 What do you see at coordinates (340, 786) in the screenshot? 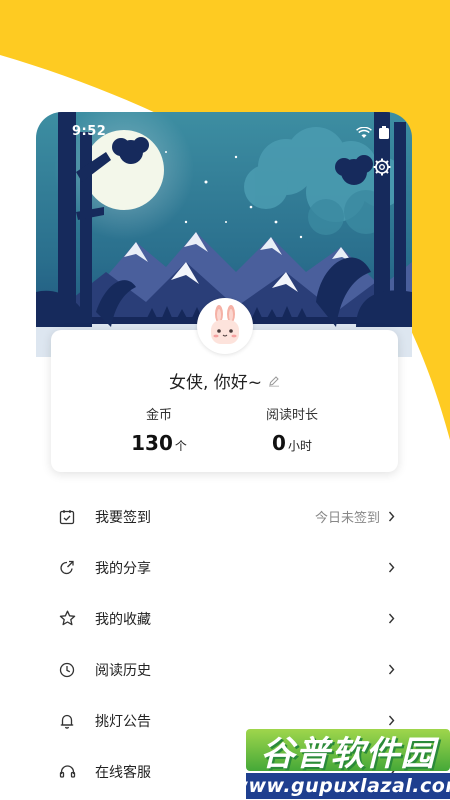
I see `watermark-url: www.gupuxlazal.com` at bounding box center [340, 786].